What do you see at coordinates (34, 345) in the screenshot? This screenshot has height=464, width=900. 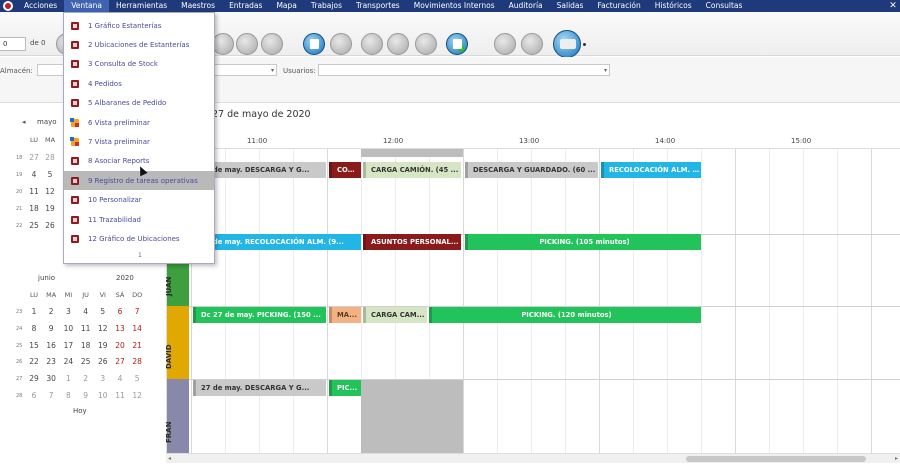 I see `calendar-day: 15` at bounding box center [34, 345].